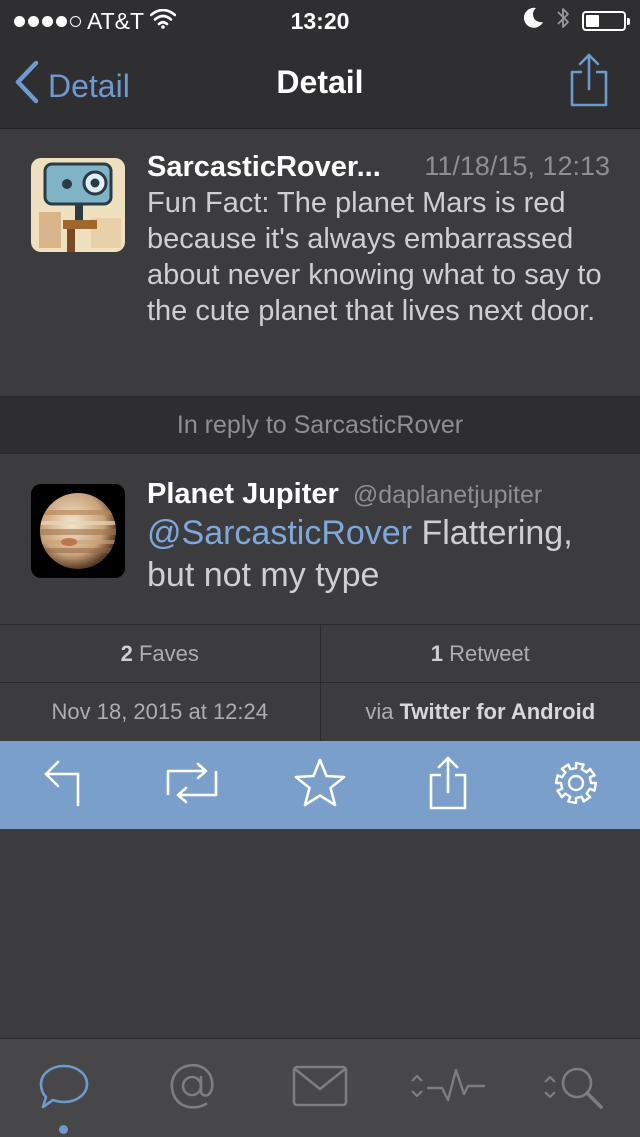  What do you see at coordinates (489, 653) in the screenshot?
I see `retweets-label: Retweet` at bounding box center [489, 653].